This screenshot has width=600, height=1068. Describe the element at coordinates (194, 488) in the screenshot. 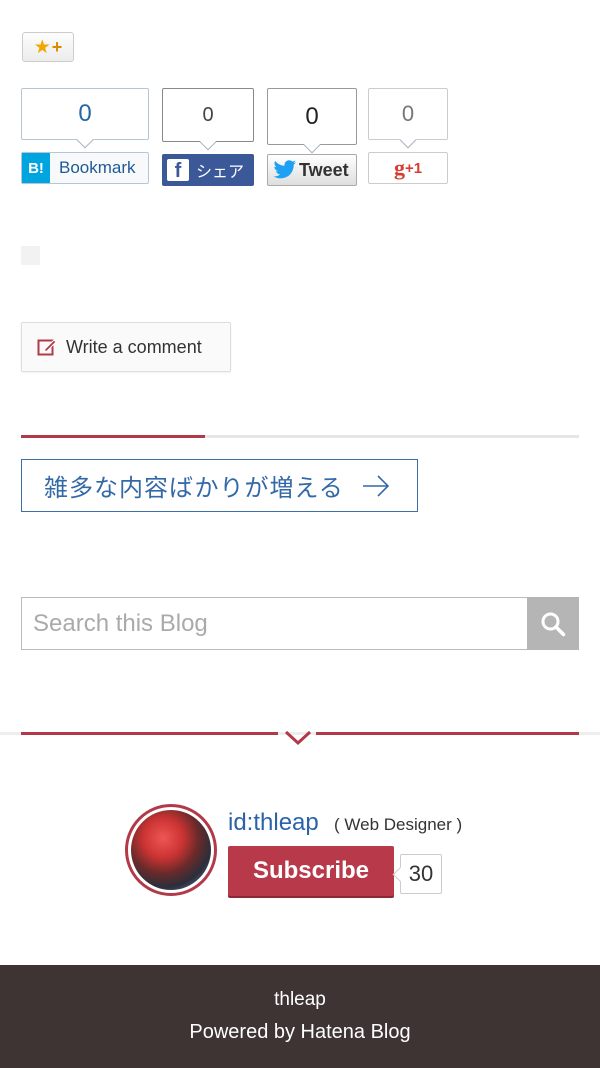

I see `next-entry-title: 雑多な内容ばかりが増える` at that location.